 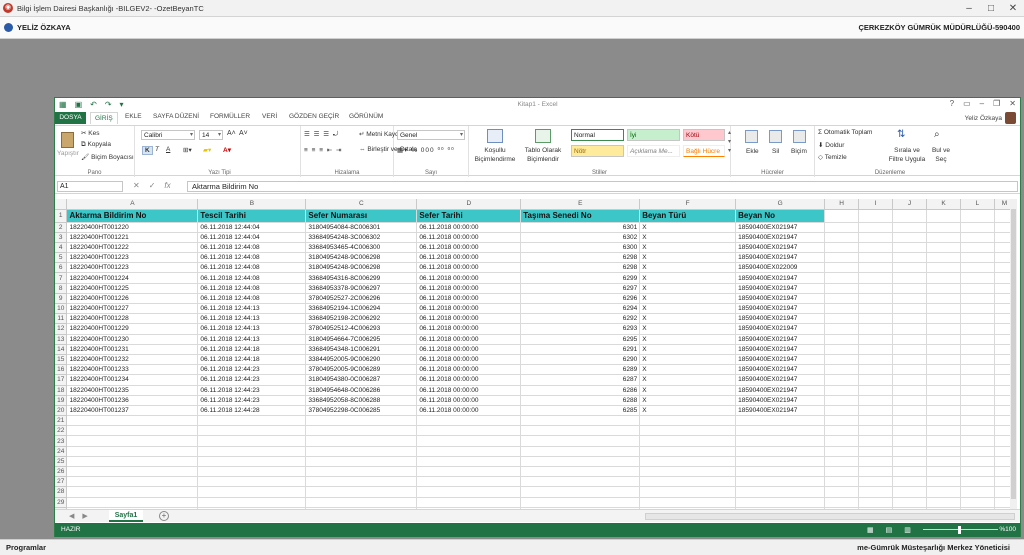 What do you see at coordinates (132, 248) in the screenshot?
I see `cell: 18220400HT001222` at bounding box center [132, 248].